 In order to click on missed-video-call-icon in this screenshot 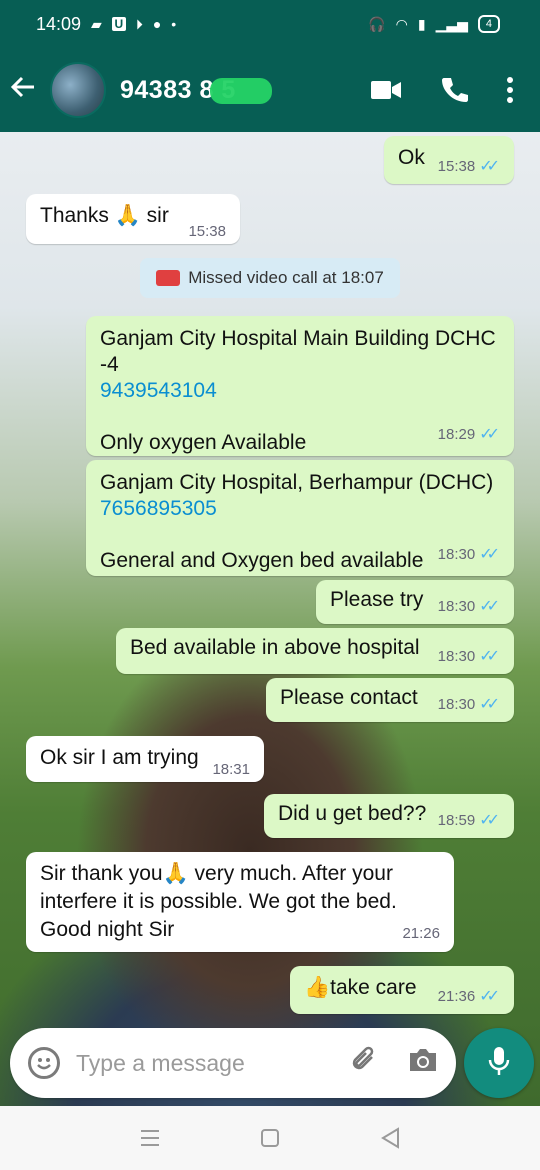, I will do `click(168, 278)`.